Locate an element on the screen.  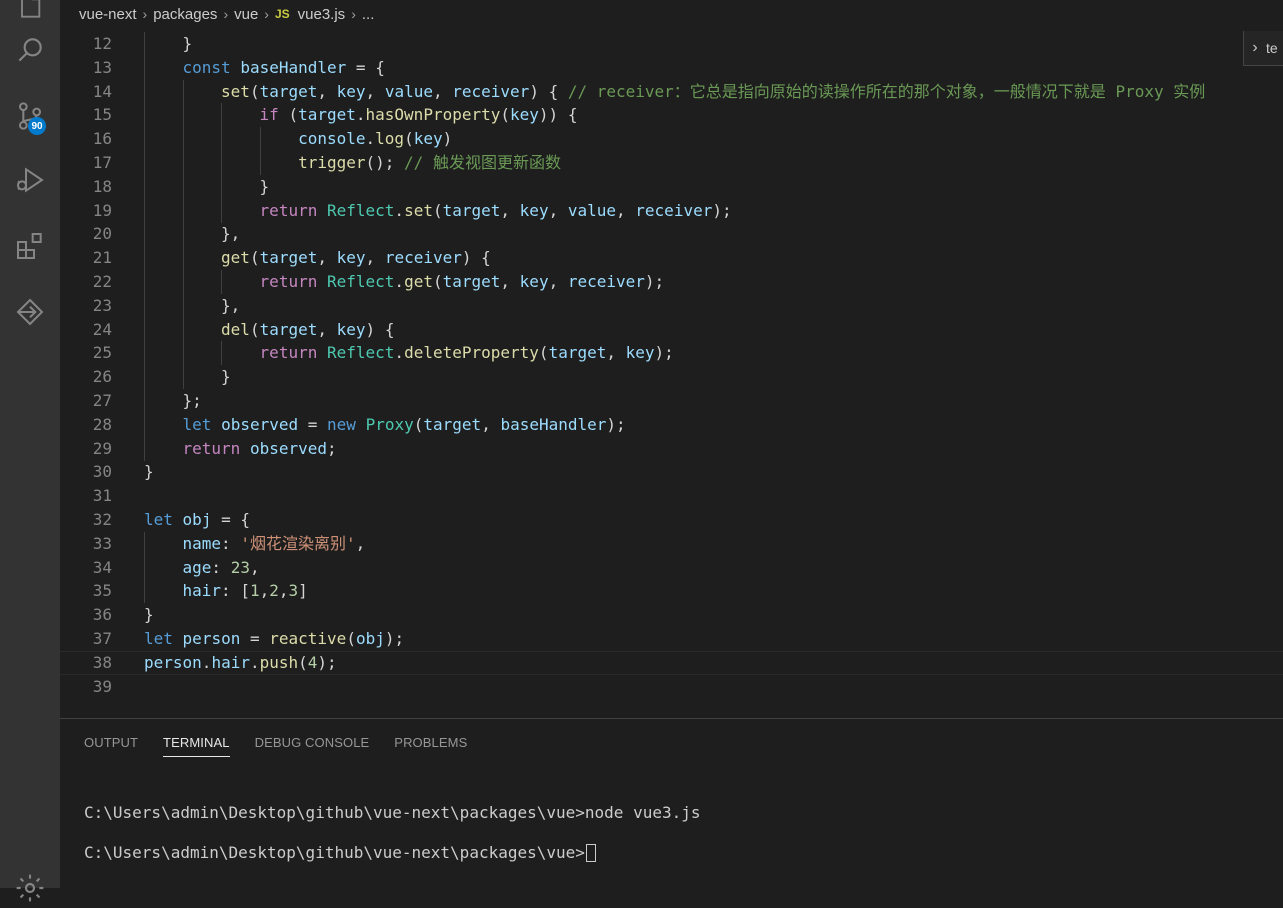
code-text: }, is located at coordinates (230, 306).